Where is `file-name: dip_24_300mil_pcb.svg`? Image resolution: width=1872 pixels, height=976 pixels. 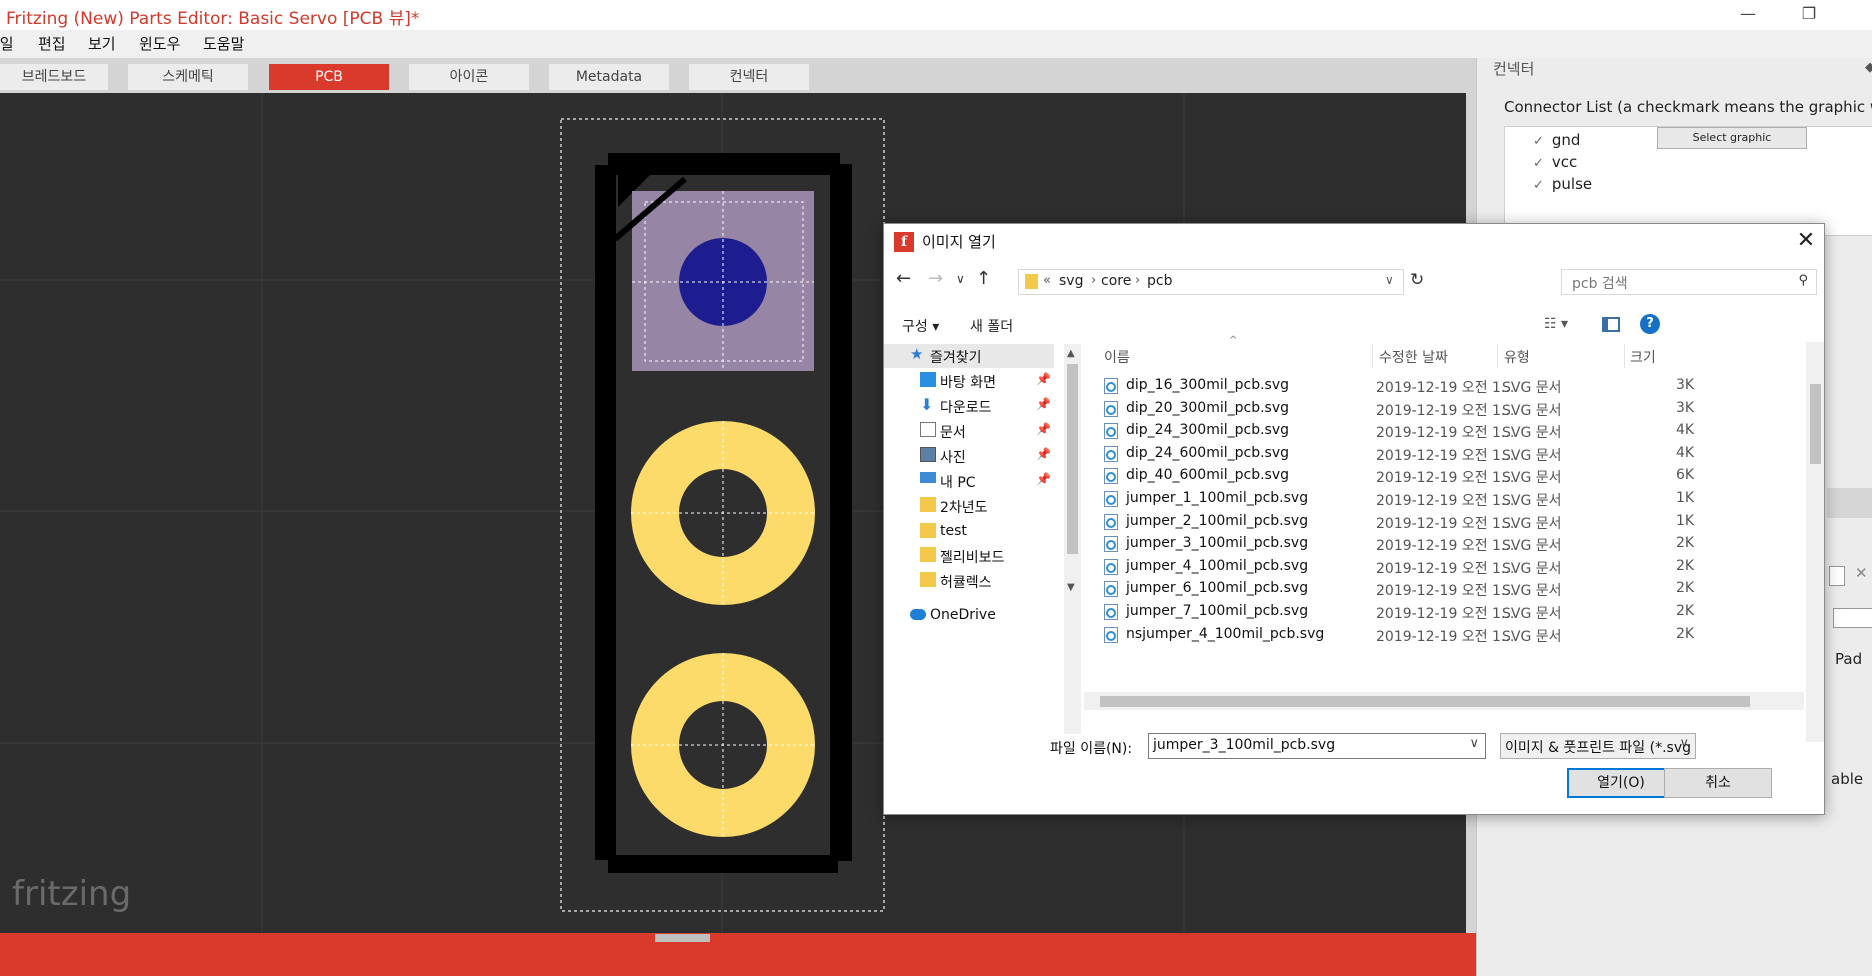 file-name: dip_24_300mil_pcb.svg is located at coordinates (1208, 430).